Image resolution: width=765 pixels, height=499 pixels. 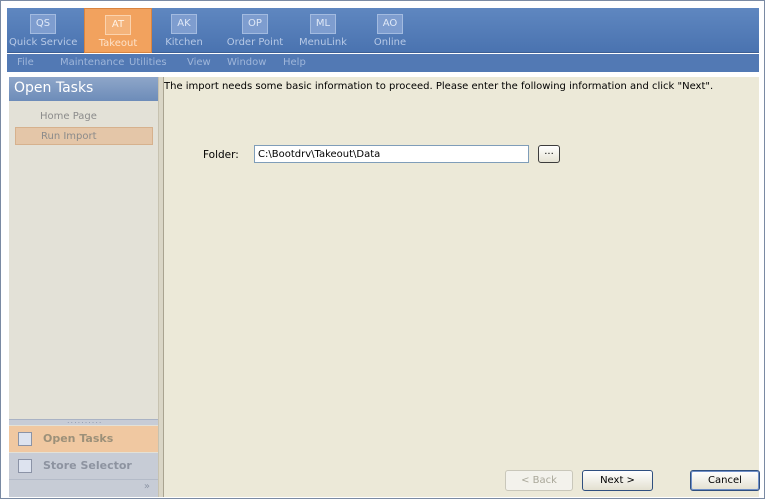 I want to click on menu-file: File, so click(x=25, y=62).